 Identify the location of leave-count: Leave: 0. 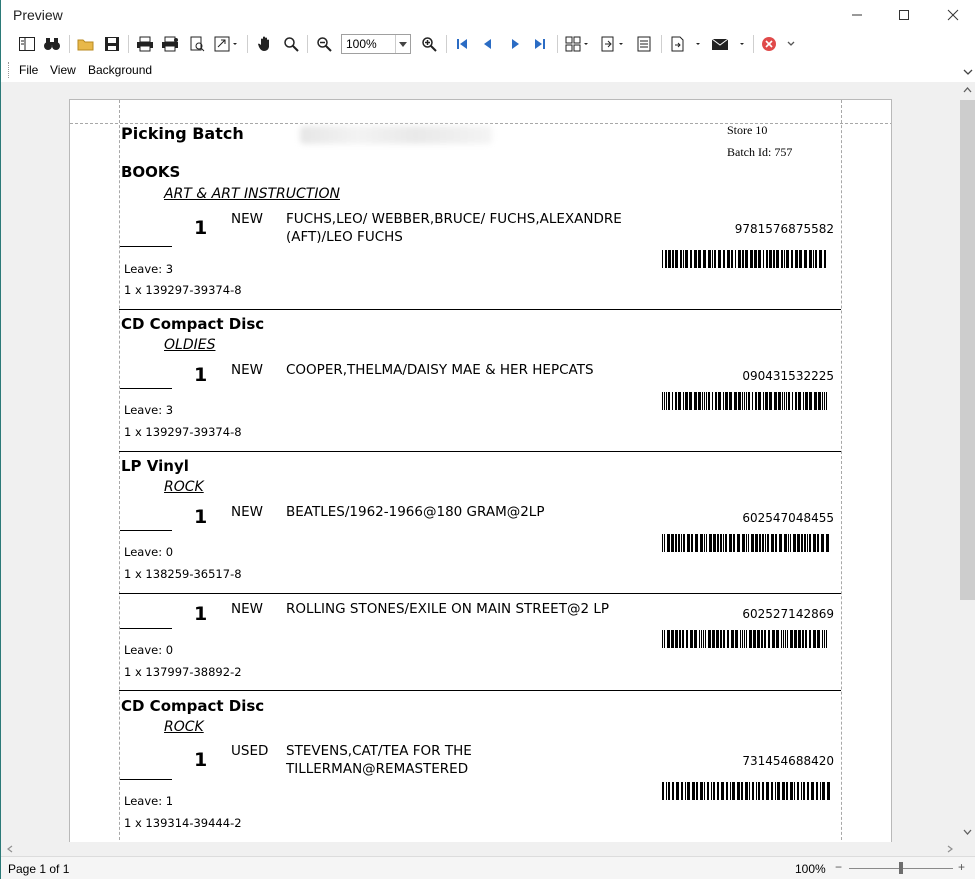
(149, 650).